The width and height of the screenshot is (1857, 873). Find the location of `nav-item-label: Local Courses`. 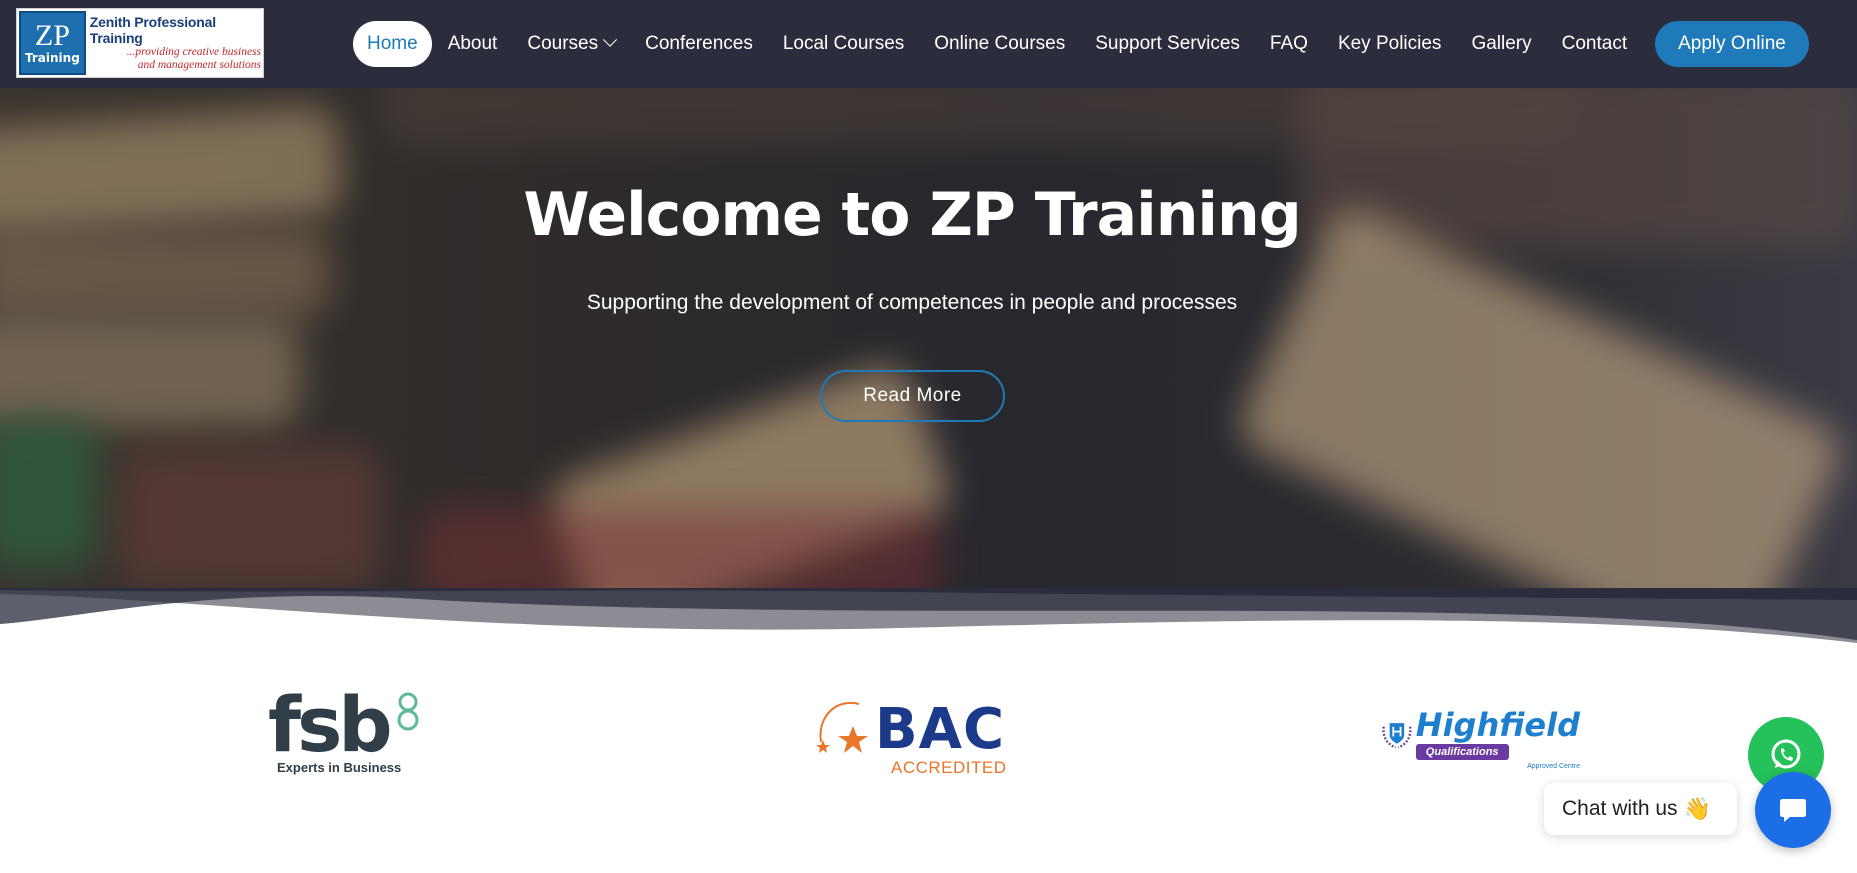

nav-item-label: Local Courses is located at coordinates (843, 43).